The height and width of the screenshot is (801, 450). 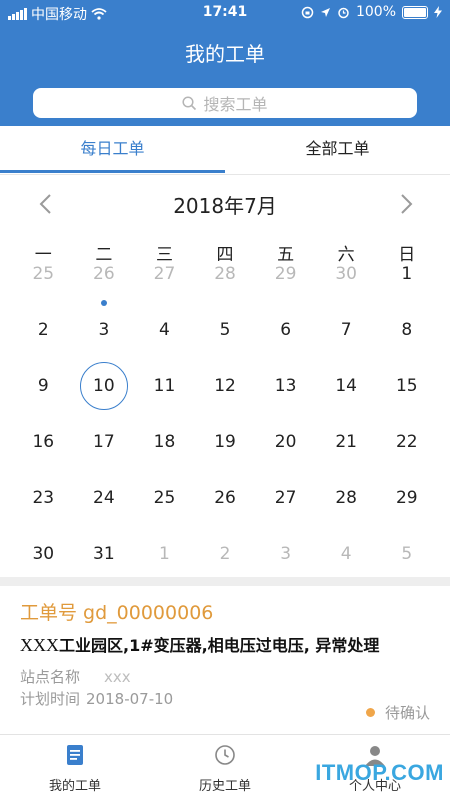 I want to click on battery-percent: 100%, so click(x=375, y=12).